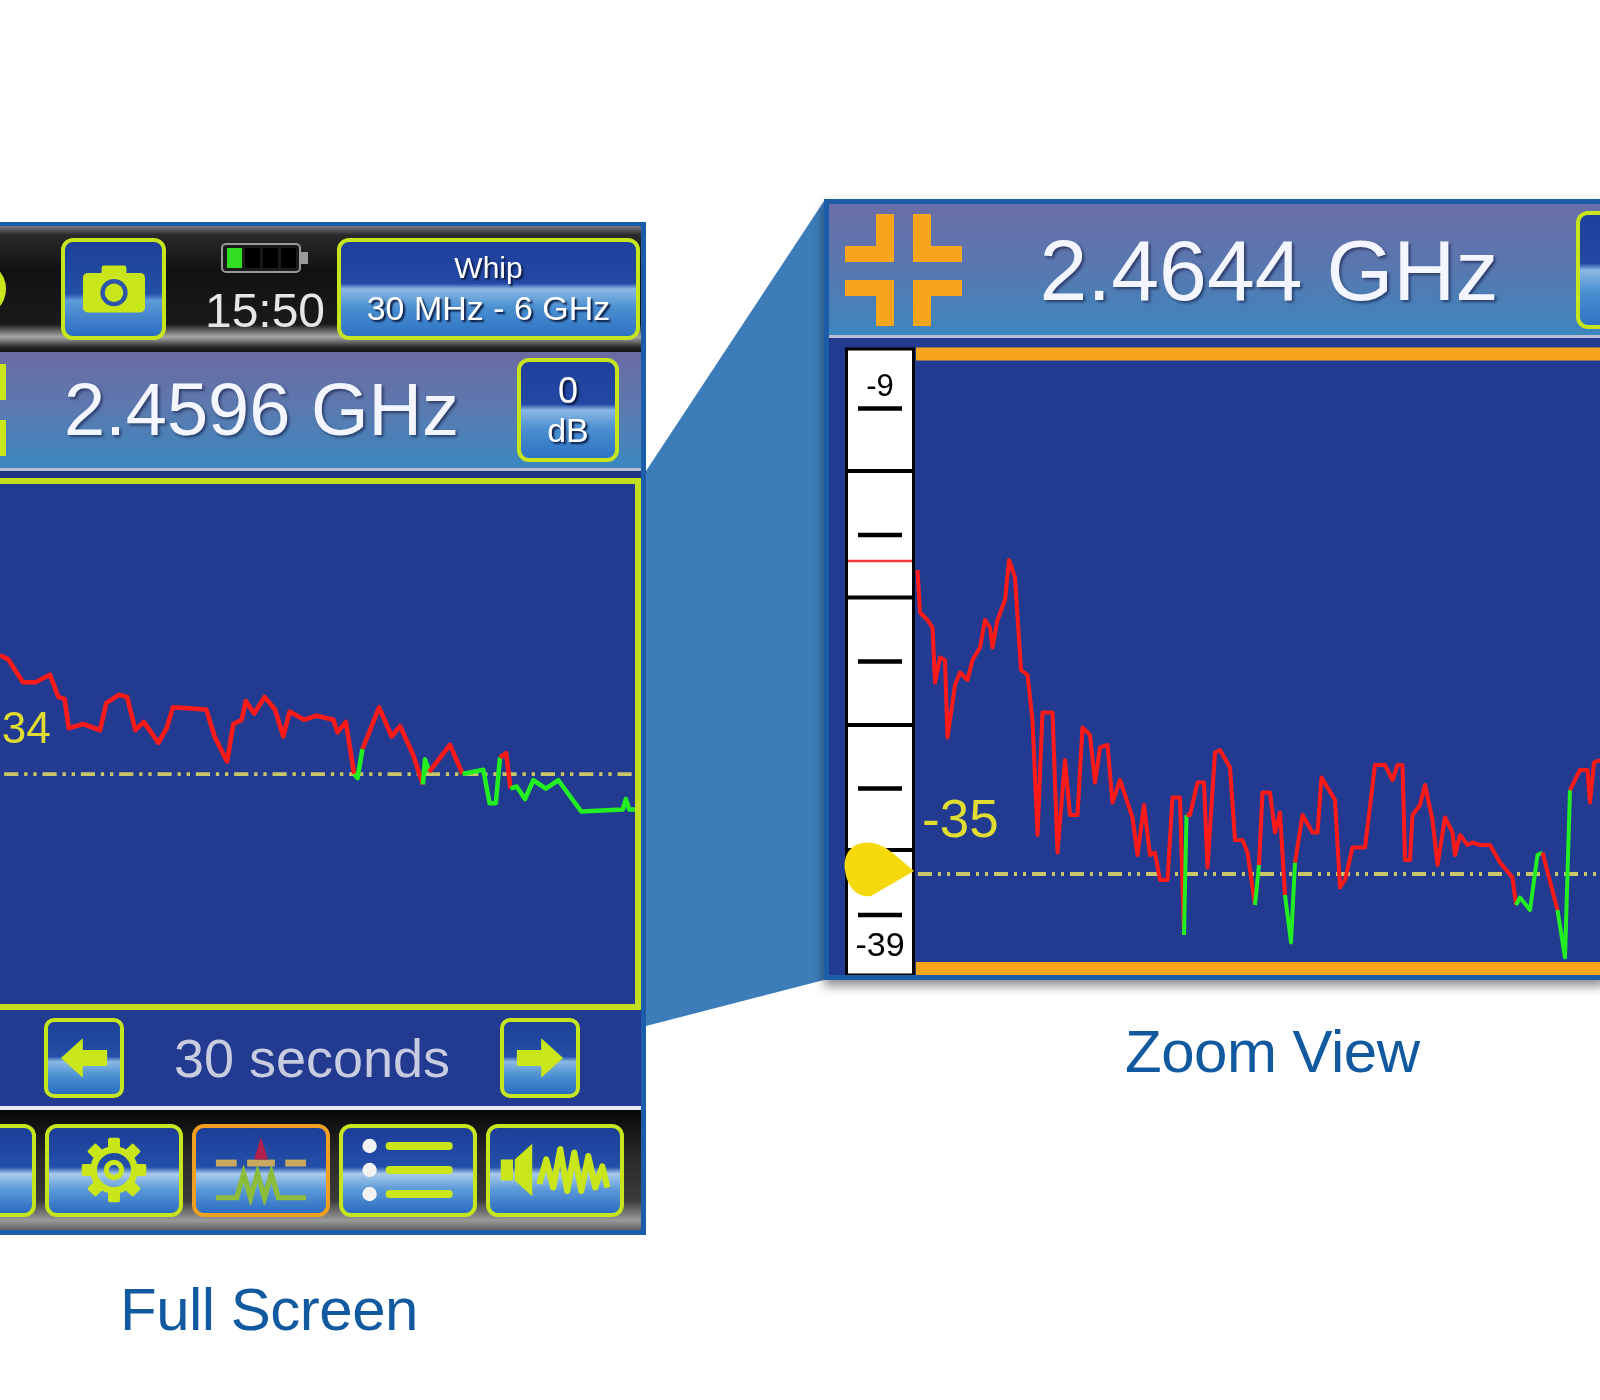  What do you see at coordinates (879, 869) in the screenshot?
I see `threshold-handle` at bounding box center [879, 869].